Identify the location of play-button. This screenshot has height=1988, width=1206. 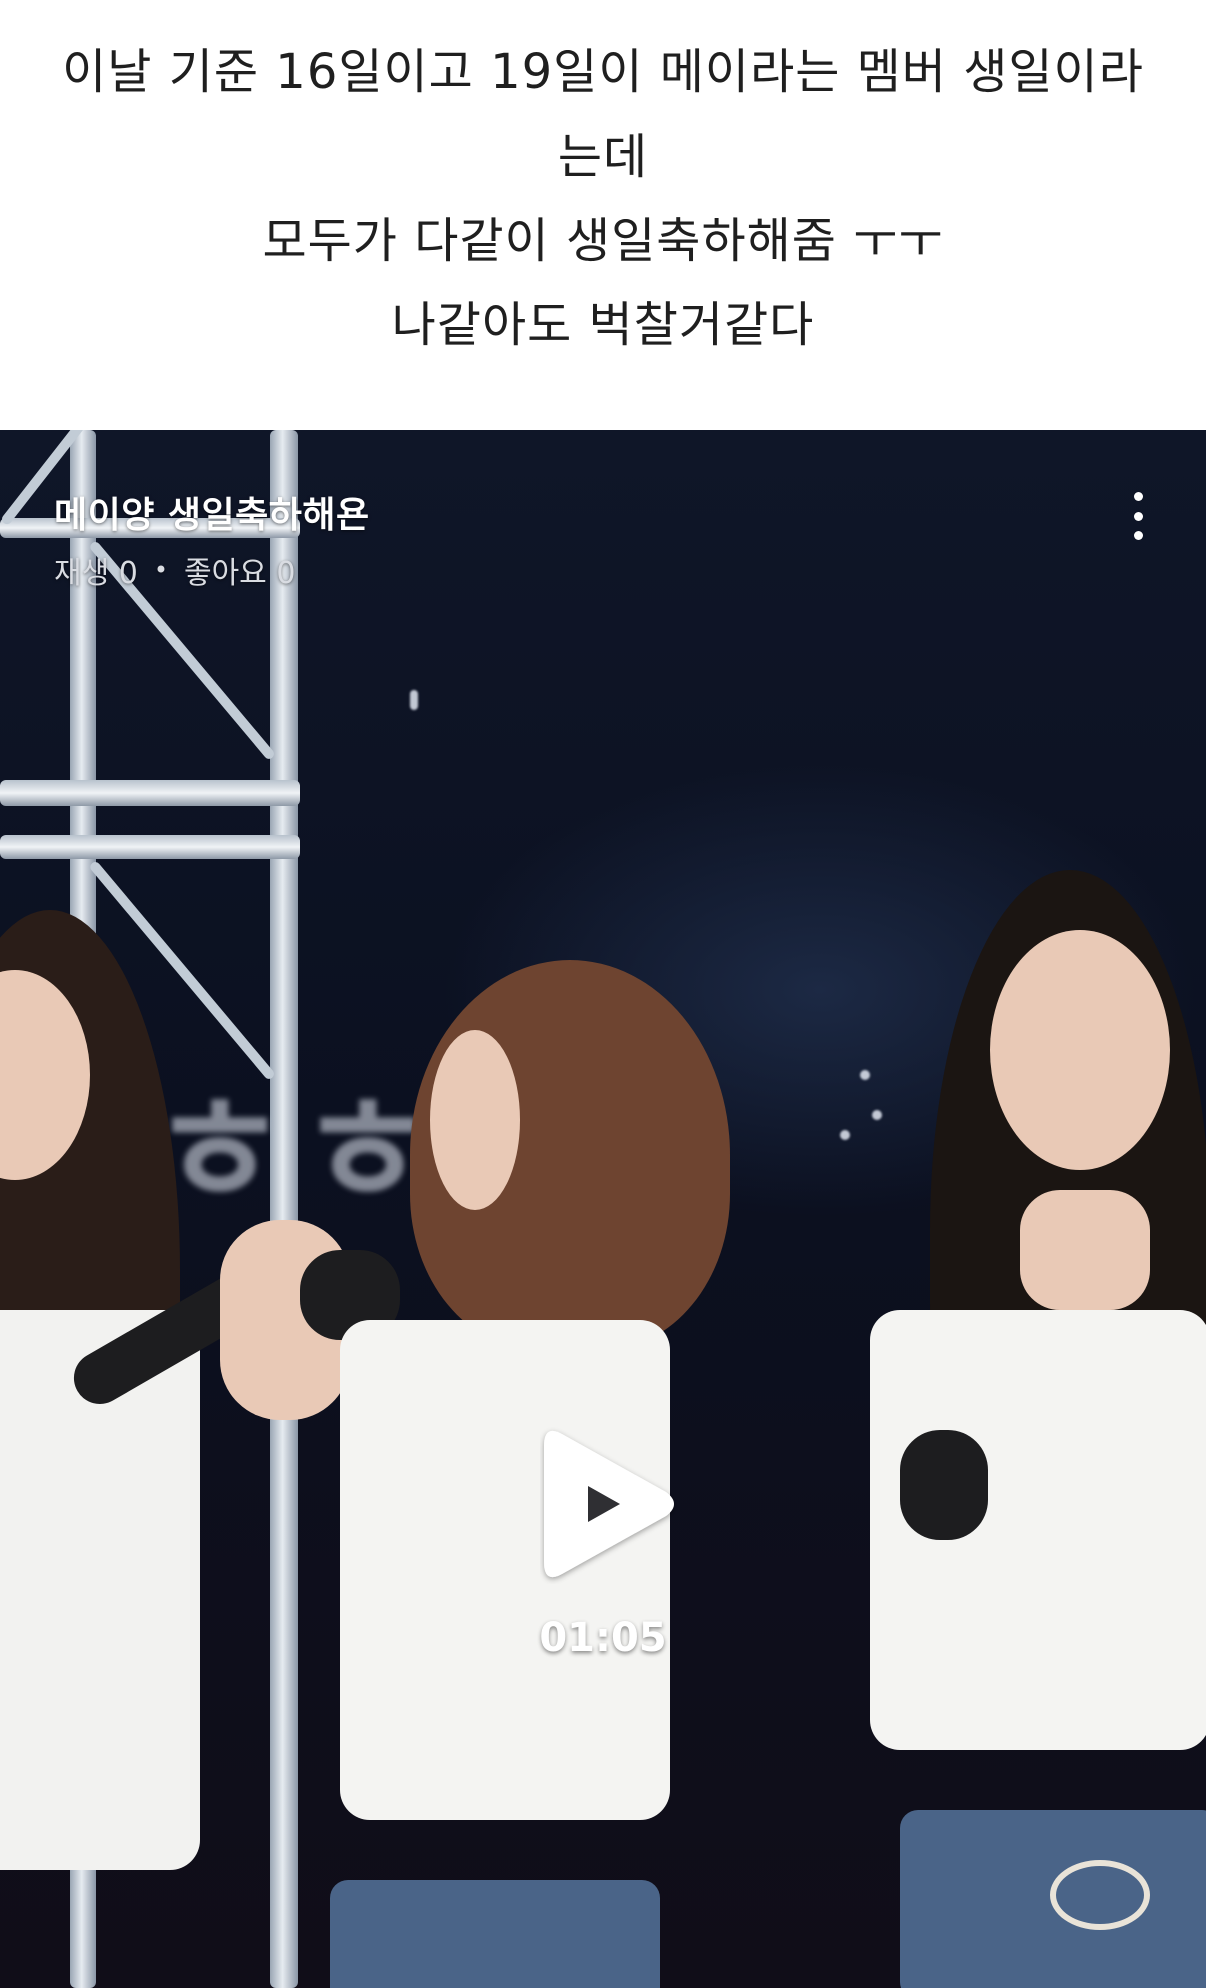
(609, 1504).